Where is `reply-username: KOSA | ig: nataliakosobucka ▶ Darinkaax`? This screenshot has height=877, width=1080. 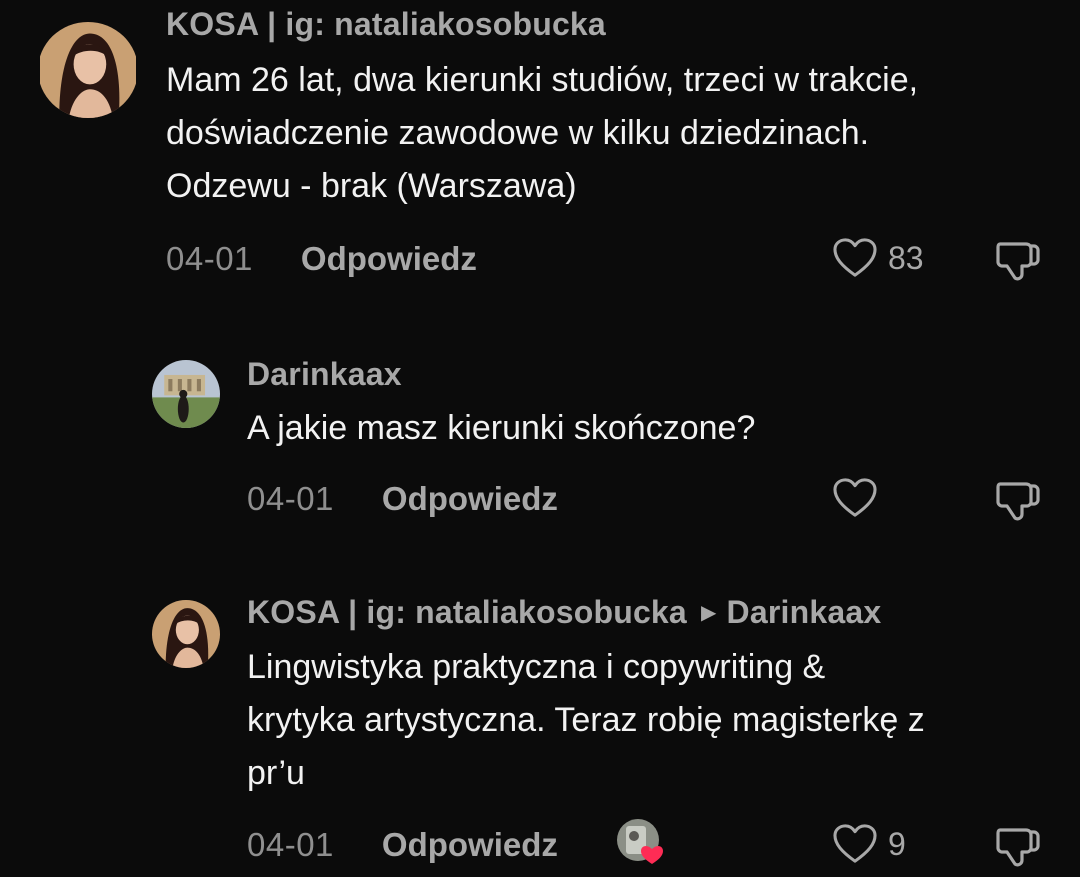 reply-username: KOSA | ig: nataliakosobucka ▶ Darinkaax is located at coordinates (564, 612).